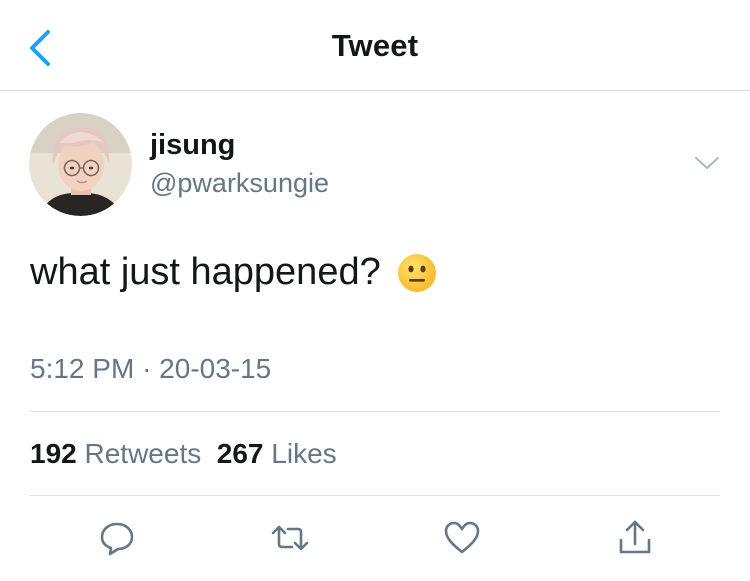  I want to click on like-icon, so click(462, 538).